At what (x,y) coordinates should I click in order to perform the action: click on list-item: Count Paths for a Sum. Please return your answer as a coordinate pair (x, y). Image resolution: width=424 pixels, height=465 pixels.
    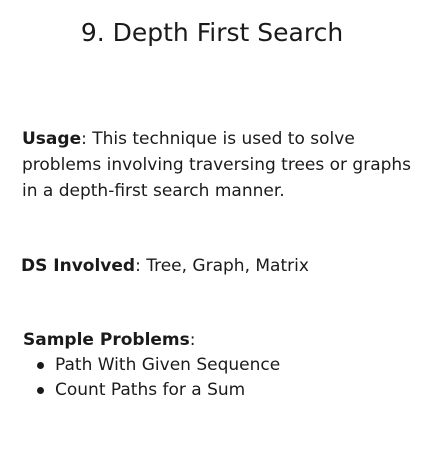
    Looking at the image, I should click on (221, 390).